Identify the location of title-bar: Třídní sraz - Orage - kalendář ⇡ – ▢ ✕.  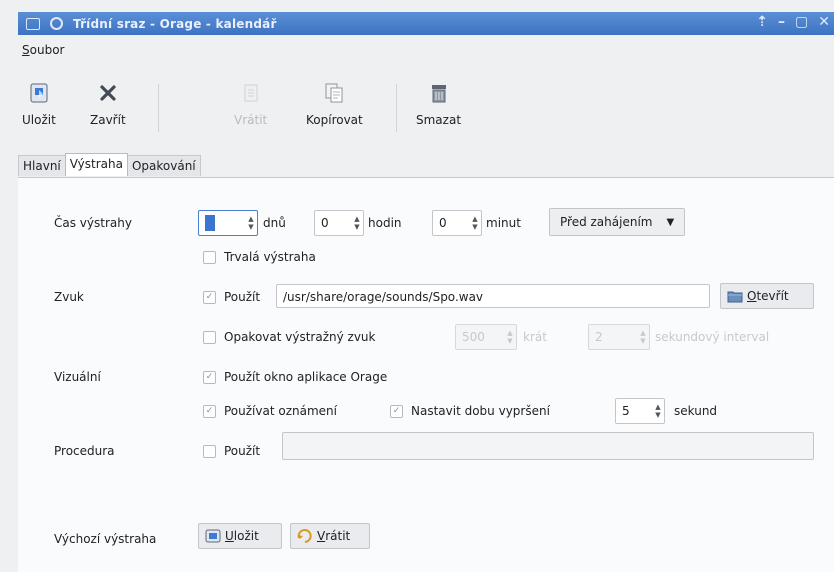
(426, 23).